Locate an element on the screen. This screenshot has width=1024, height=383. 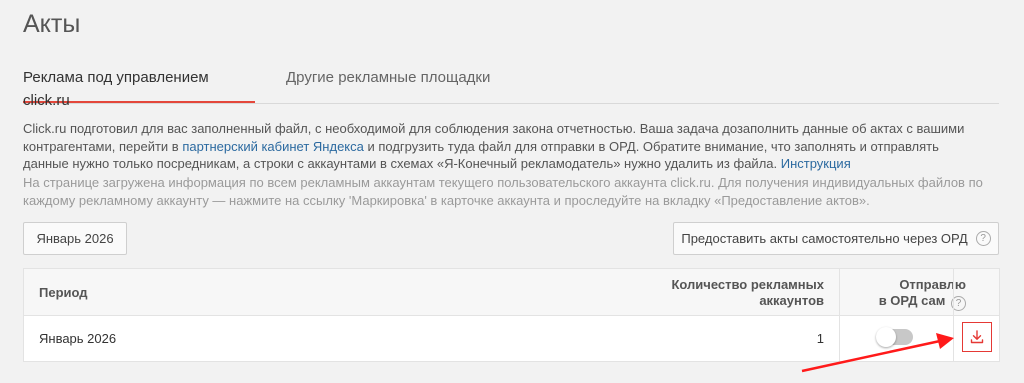
header-ord-line2-text: в ОРД сам is located at coordinates (912, 300).